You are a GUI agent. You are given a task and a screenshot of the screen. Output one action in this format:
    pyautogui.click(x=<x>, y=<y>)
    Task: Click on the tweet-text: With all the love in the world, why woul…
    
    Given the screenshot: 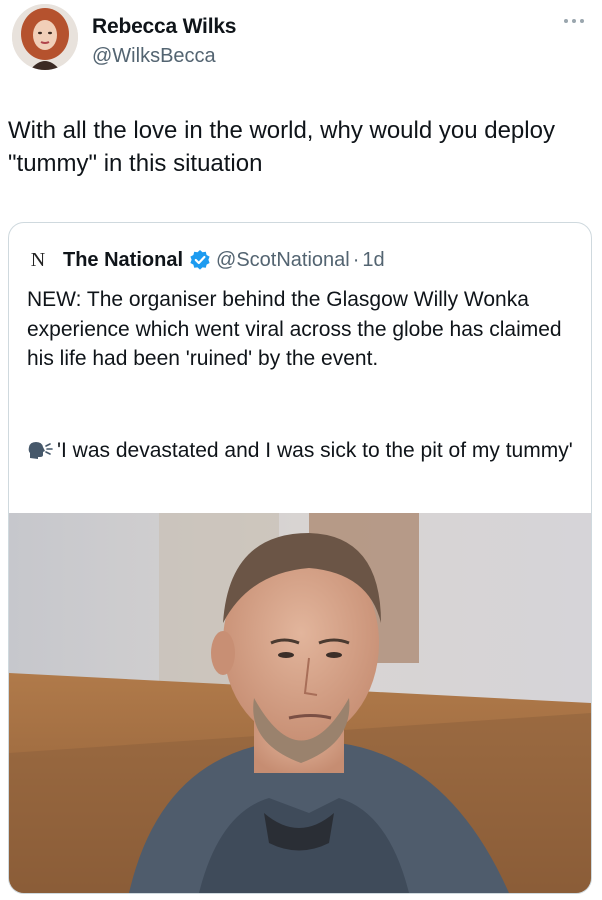 What is the action you would take?
    pyautogui.click(x=281, y=147)
    